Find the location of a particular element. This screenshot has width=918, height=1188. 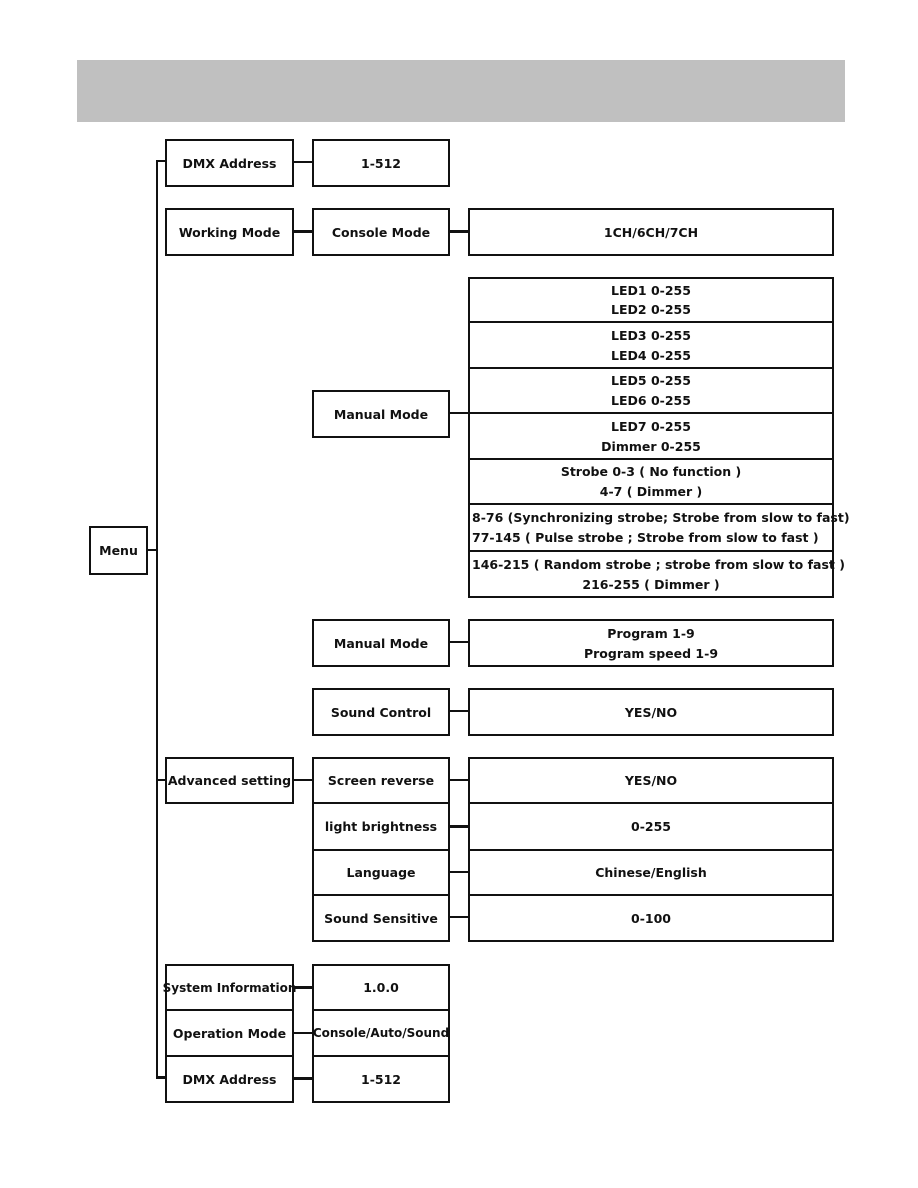

advanced-setting-box: Advanced setting is located at coordinates (229, 780).